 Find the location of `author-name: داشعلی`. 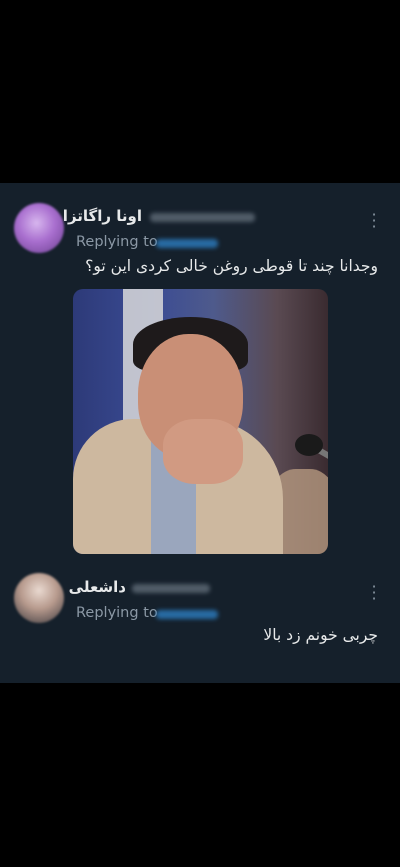

author-name: داشعلی is located at coordinates (97, 587).